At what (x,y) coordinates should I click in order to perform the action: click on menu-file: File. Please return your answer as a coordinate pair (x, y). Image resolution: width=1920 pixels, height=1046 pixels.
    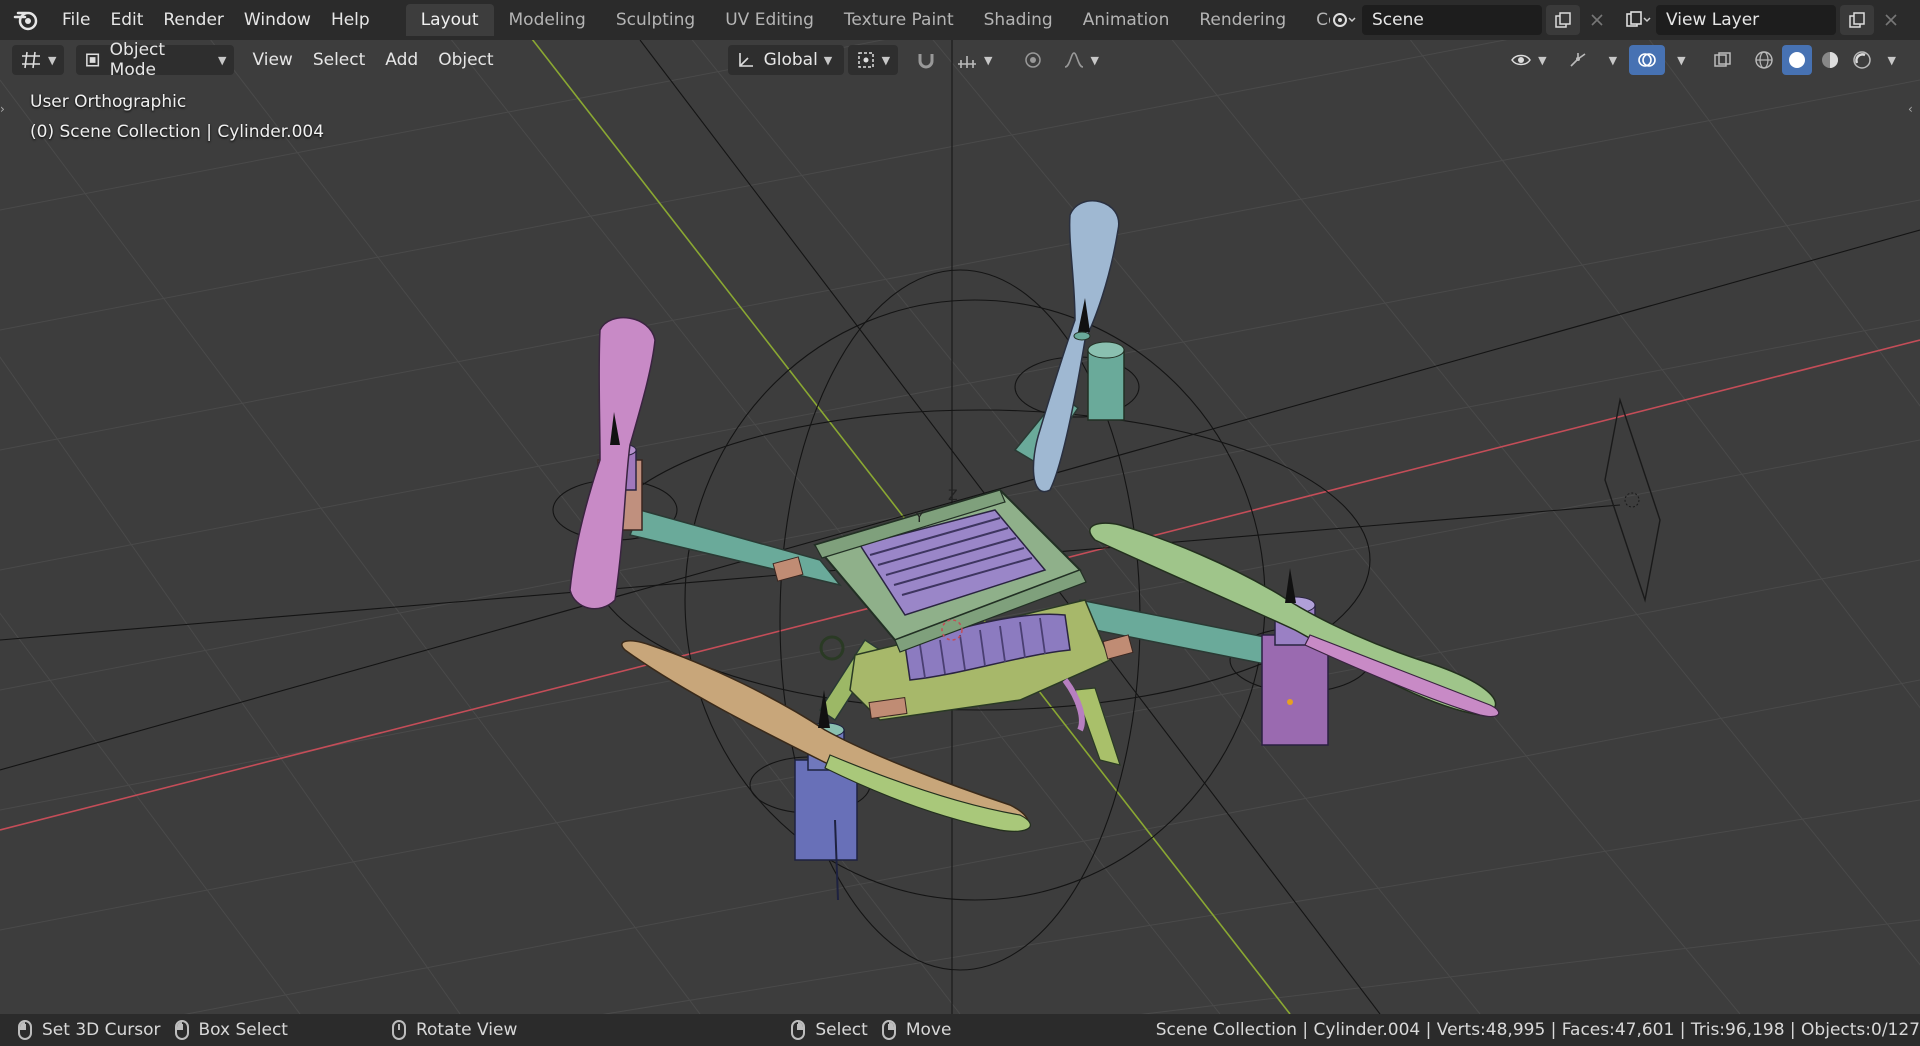
    Looking at the image, I should click on (76, 20).